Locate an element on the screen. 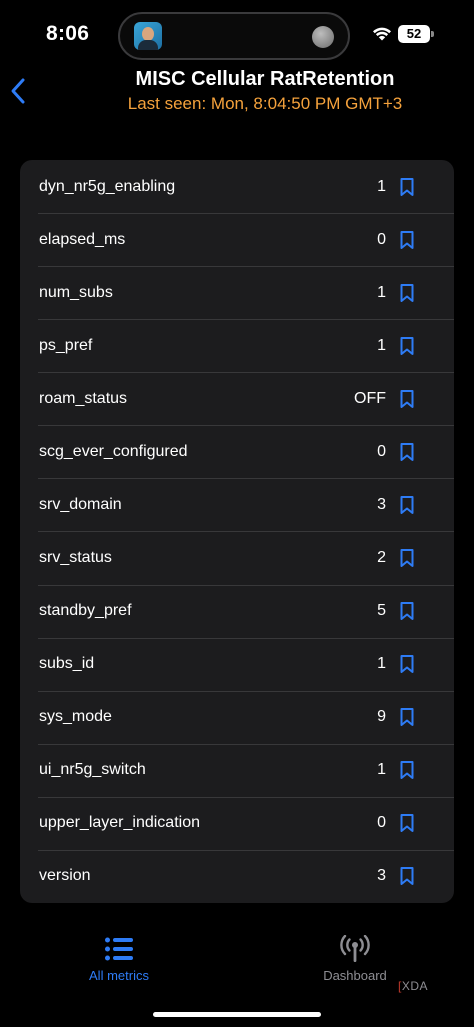 This screenshot has width=474, height=1027. tab-all-metrics: All metrics is located at coordinates (119, 959).